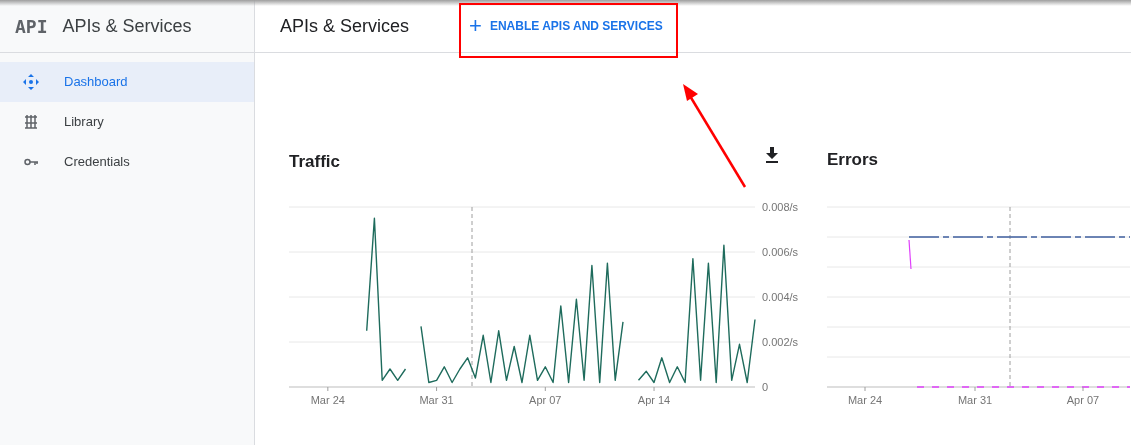 This screenshot has width=1131, height=445. What do you see at coordinates (31, 122) in the screenshot?
I see `library-icon` at bounding box center [31, 122].